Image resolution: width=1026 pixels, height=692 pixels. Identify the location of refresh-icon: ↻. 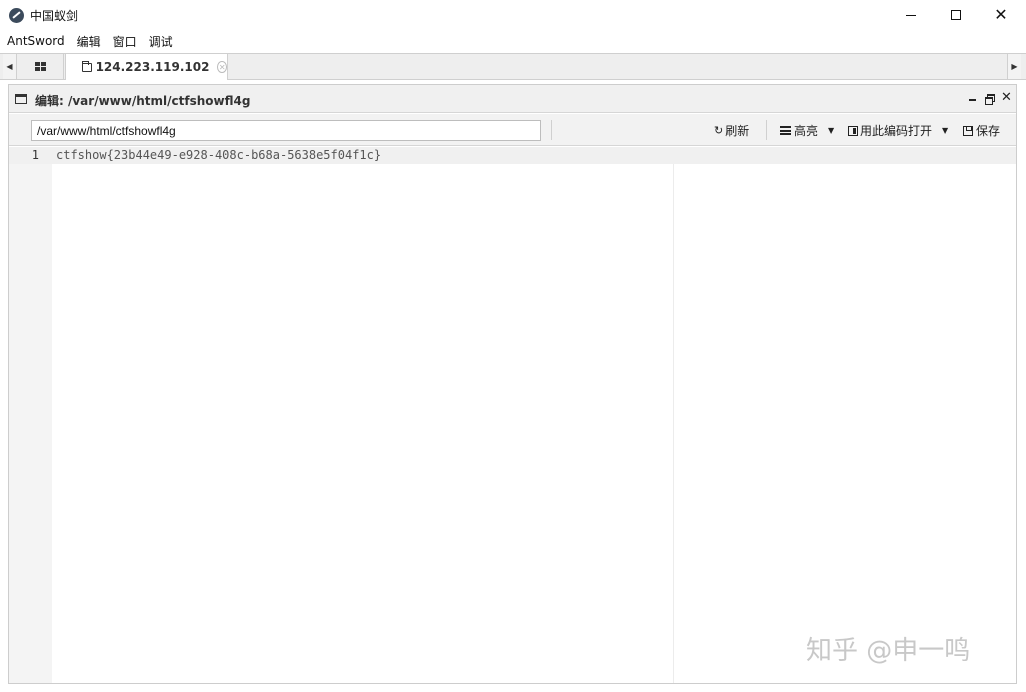
(719, 130).